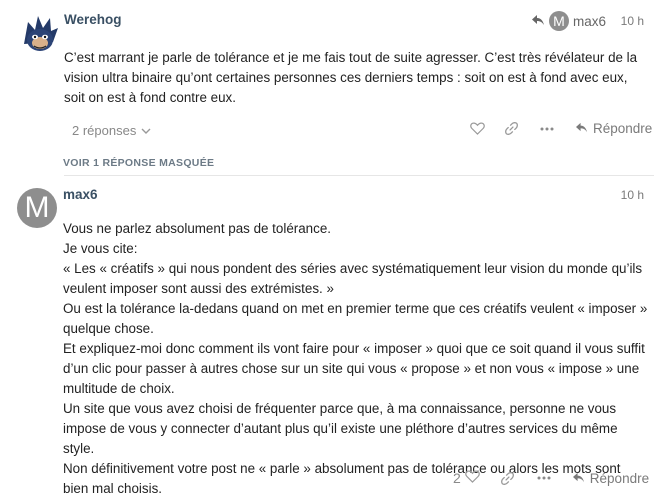  I want to click on like-button: 2, so click(466, 478).